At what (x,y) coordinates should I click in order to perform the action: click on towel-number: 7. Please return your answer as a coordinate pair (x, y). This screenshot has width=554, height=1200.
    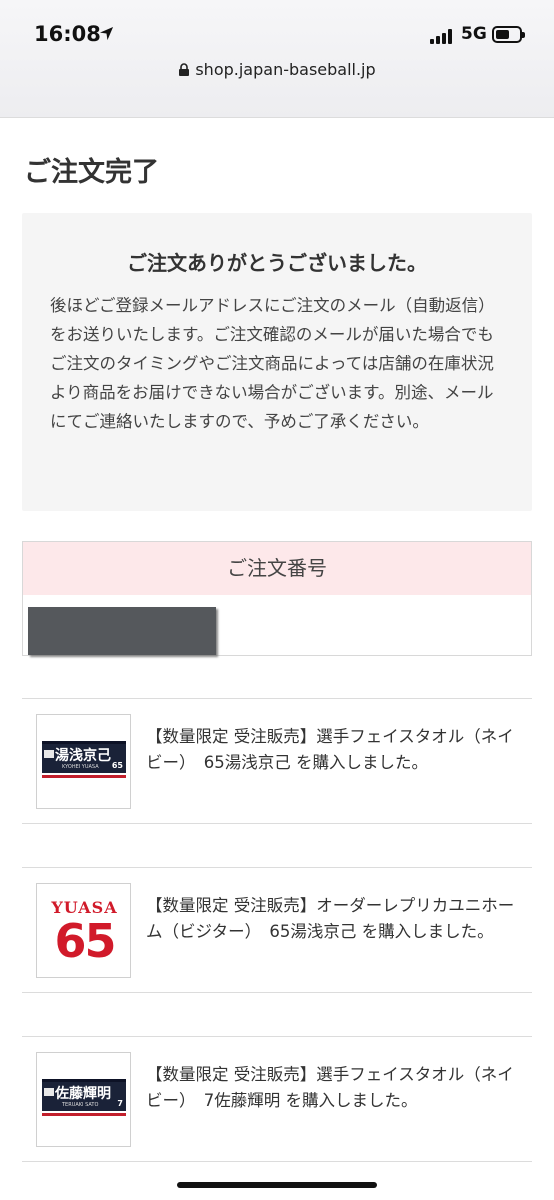
    Looking at the image, I should click on (120, 1103).